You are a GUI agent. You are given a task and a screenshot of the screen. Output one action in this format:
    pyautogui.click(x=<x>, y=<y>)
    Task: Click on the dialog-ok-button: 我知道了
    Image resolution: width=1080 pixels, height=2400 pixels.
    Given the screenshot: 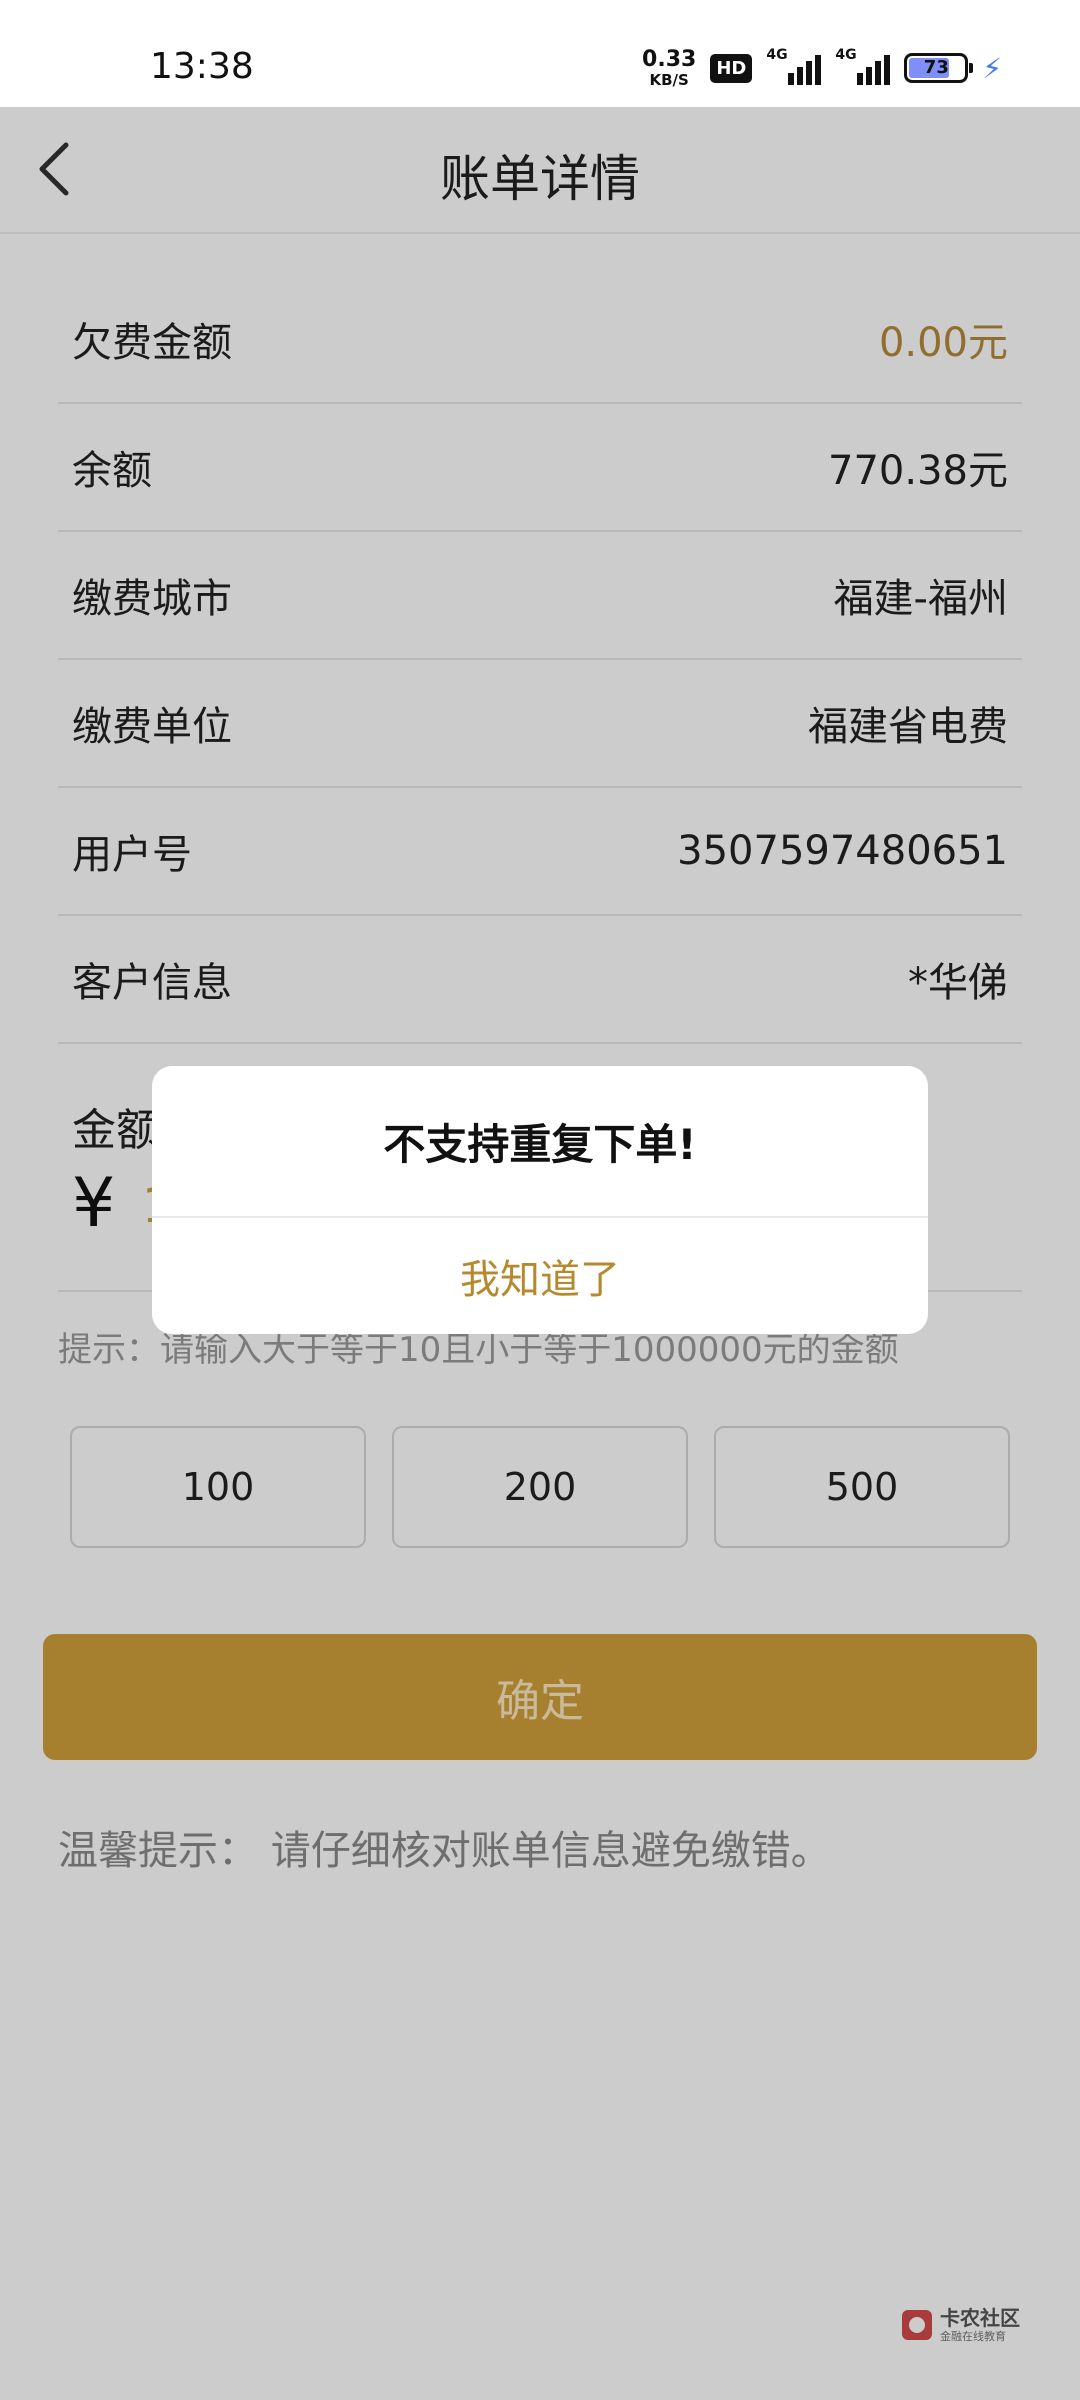 What is the action you would take?
    pyautogui.click(x=540, y=1276)
    